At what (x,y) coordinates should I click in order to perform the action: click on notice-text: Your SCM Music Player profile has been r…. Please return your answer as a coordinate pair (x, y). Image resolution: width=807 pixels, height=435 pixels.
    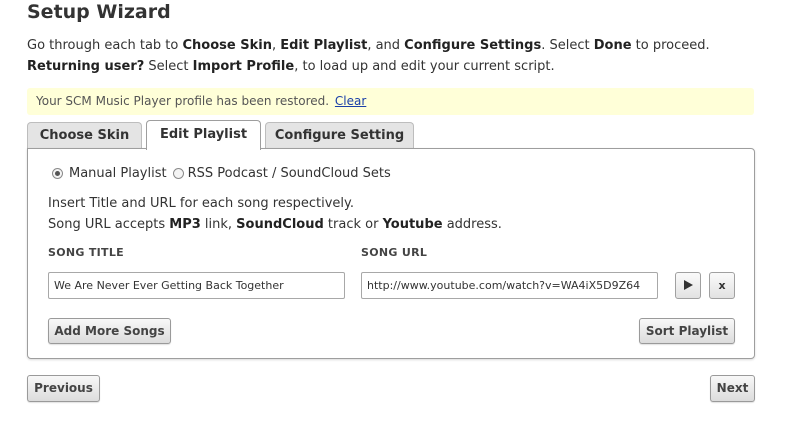
    Looking at the image, I should click on (183, 101).